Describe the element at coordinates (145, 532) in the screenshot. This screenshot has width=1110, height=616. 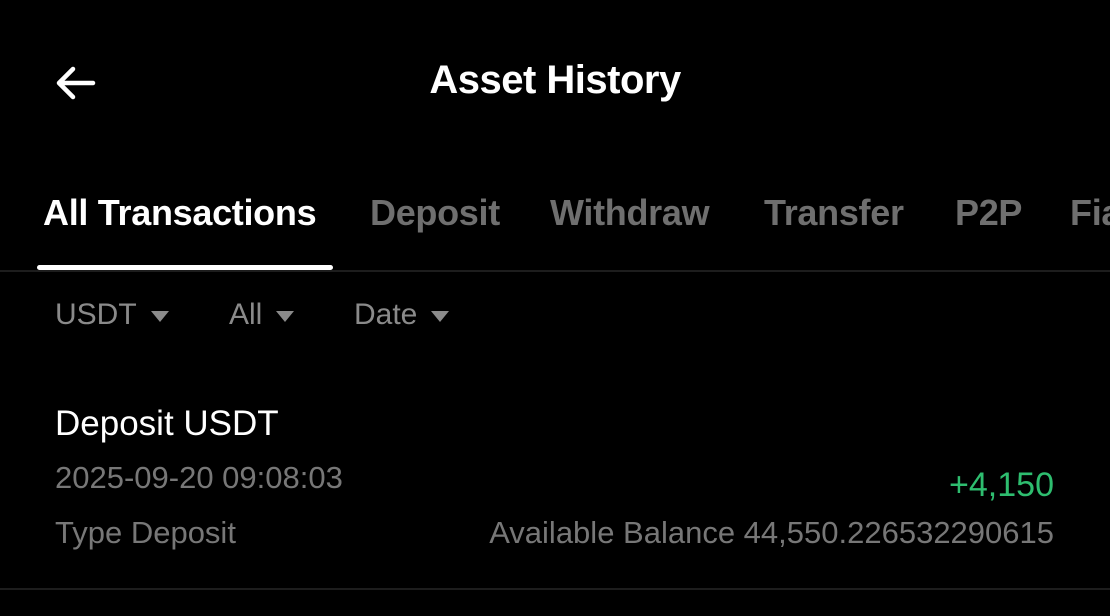
I see `transaction-type: Type Deposit` at that location.